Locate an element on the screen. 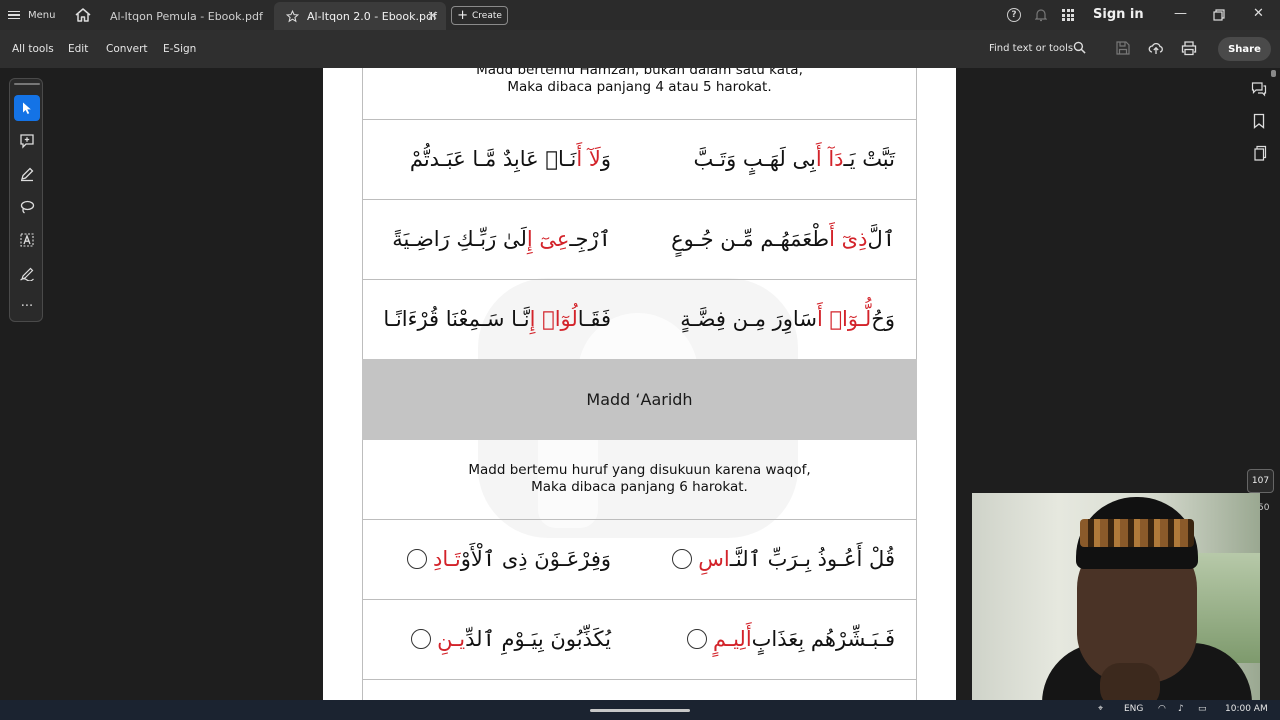  tajwid-highlight: لُّـوٓا۟ أَ is located at coordinates (844, 319).